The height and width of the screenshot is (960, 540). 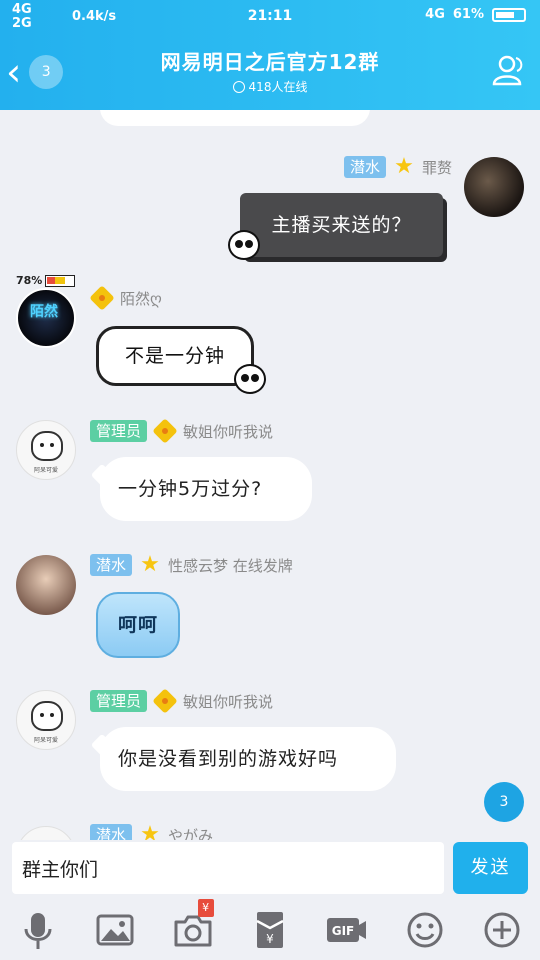 I want to click on online-icon, so click(x=238, y=87).